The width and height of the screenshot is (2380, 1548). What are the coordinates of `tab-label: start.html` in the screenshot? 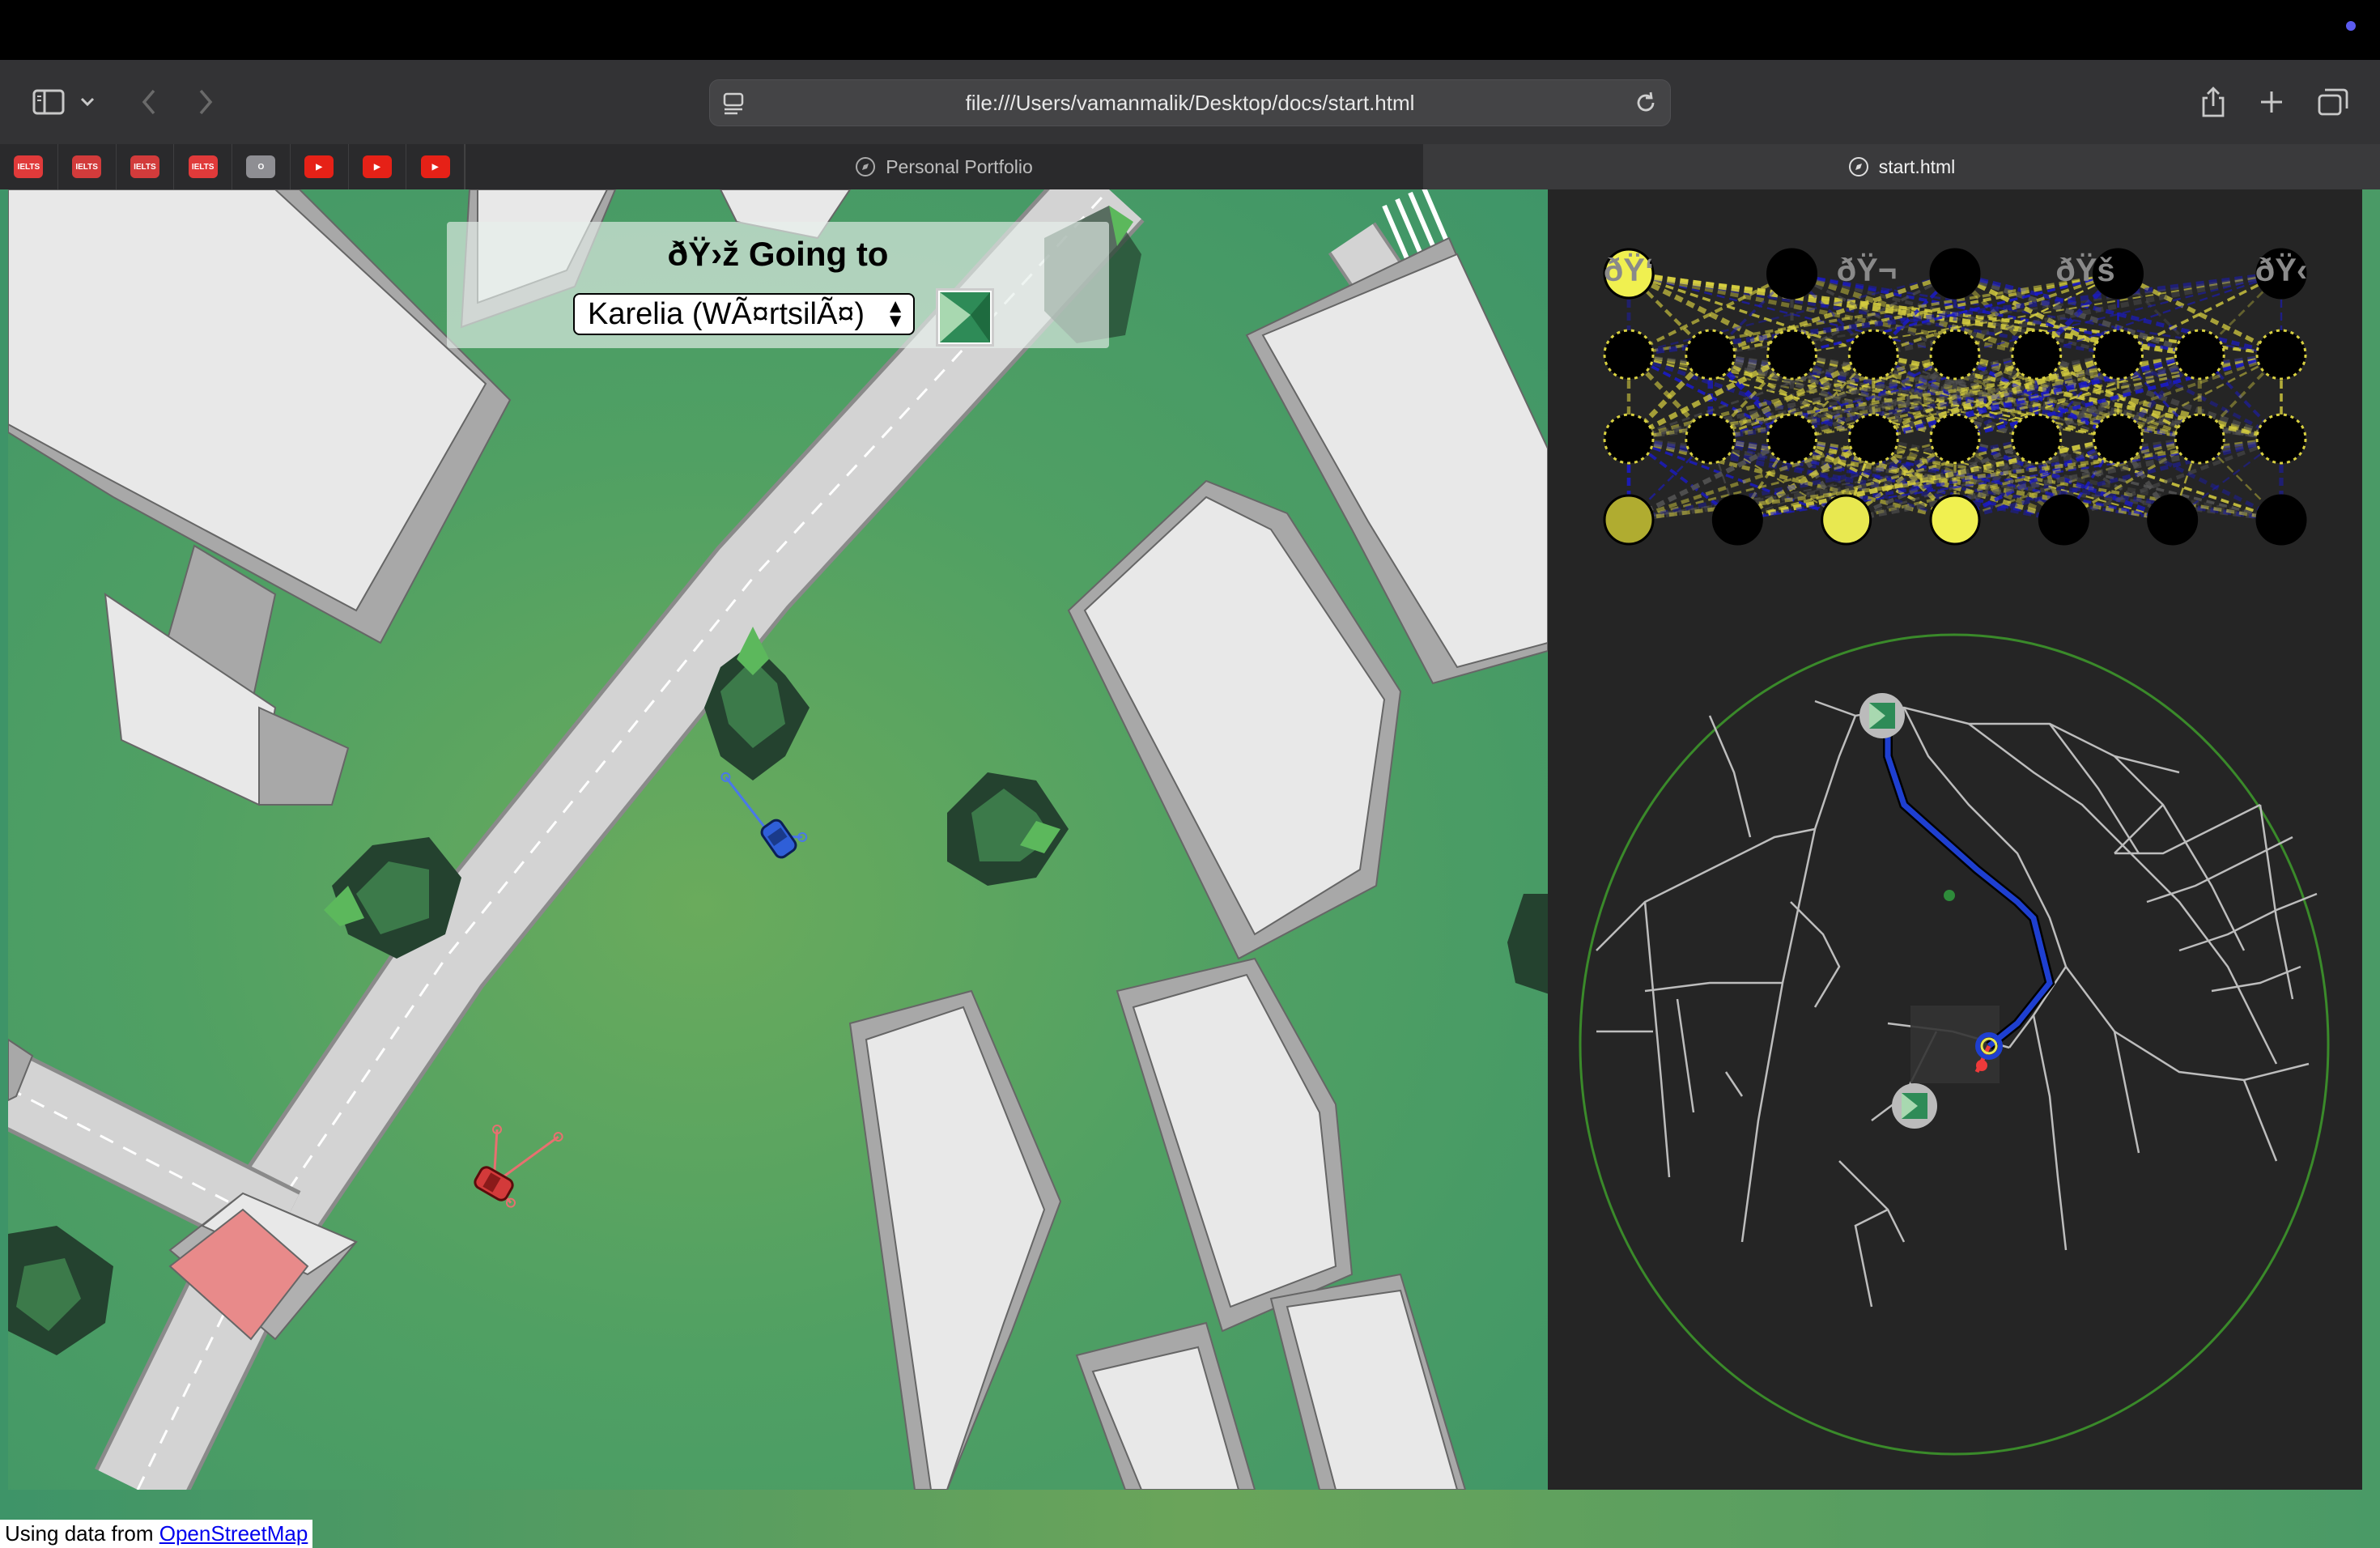 It's located at (1917, 166).